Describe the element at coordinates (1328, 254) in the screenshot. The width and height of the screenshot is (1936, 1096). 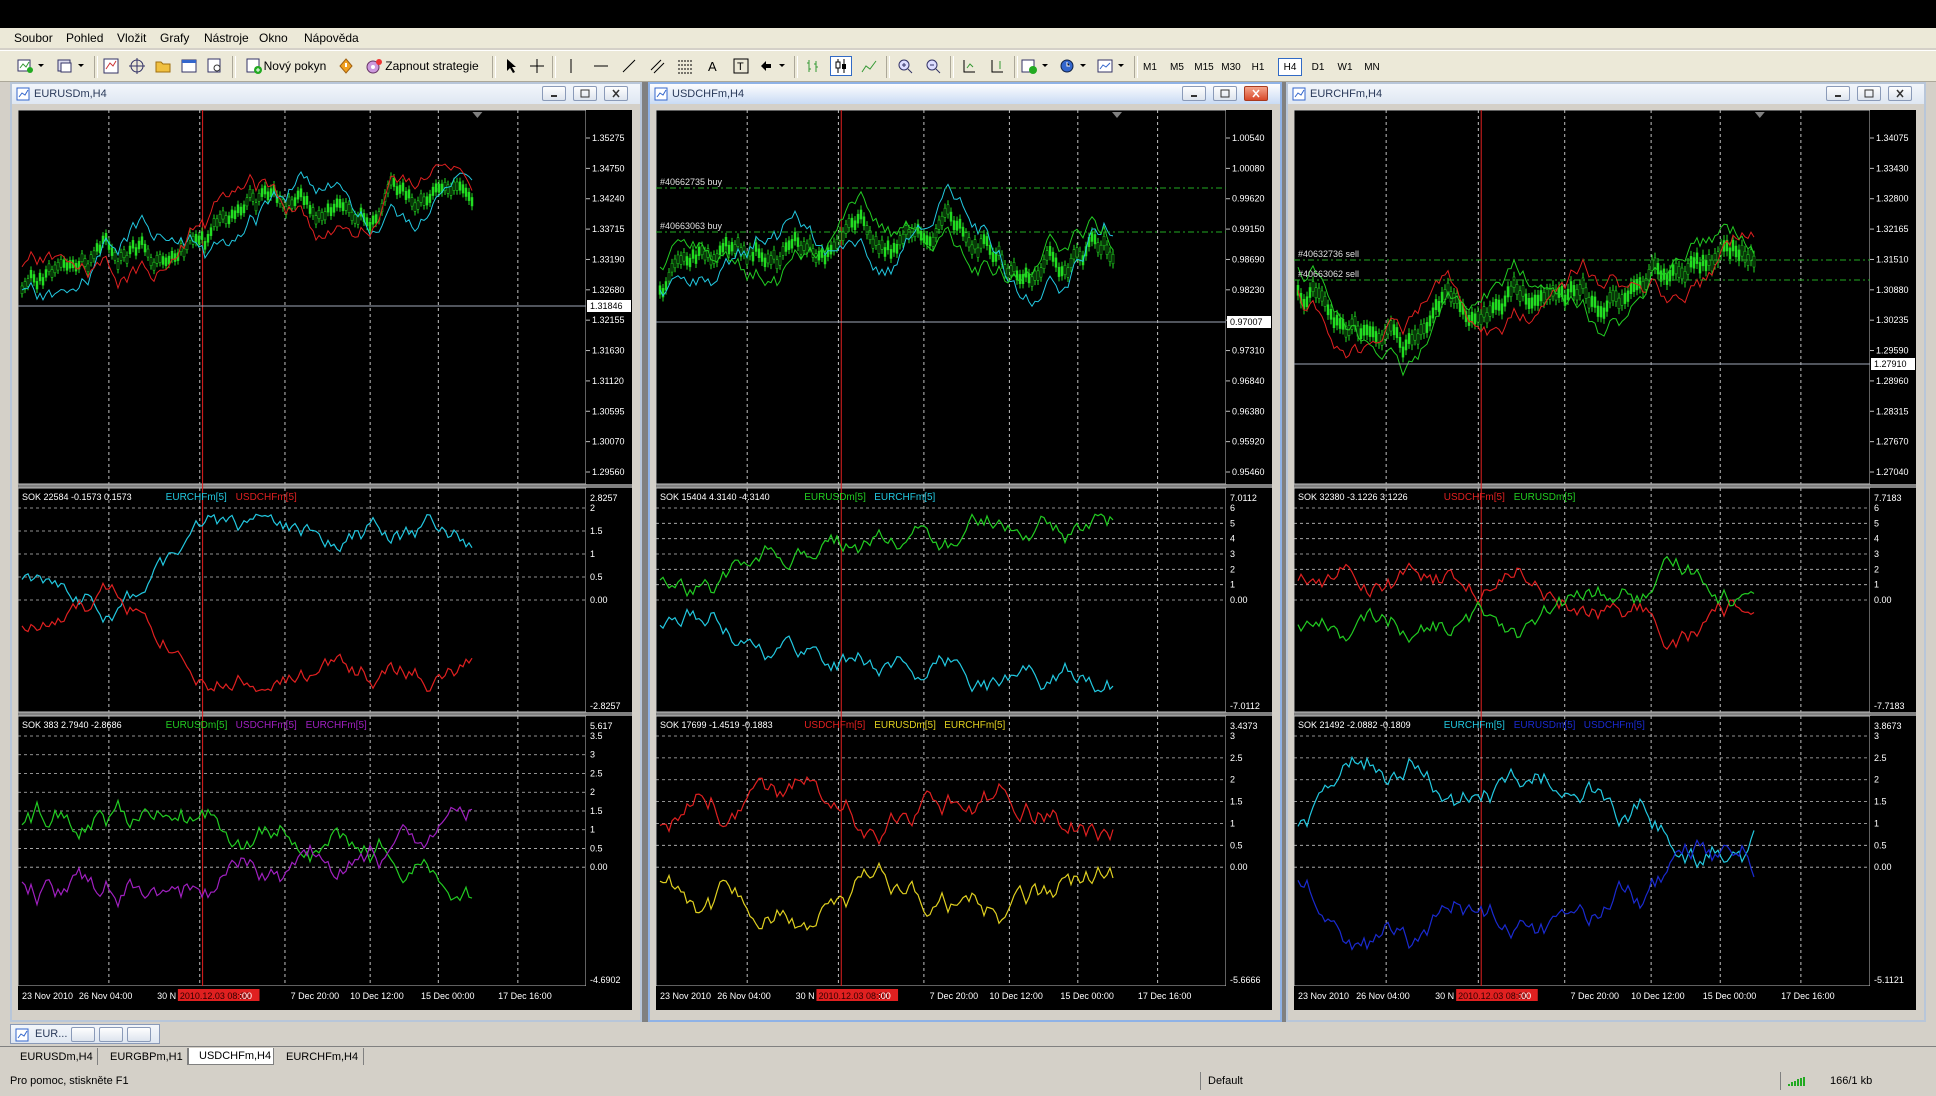
I see `order-line-label: #40632736 sell` at that location.